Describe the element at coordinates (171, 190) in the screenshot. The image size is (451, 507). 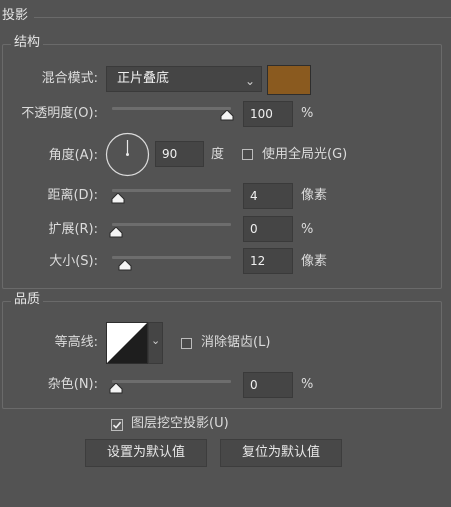
I see `distance-slider-track` at that location.